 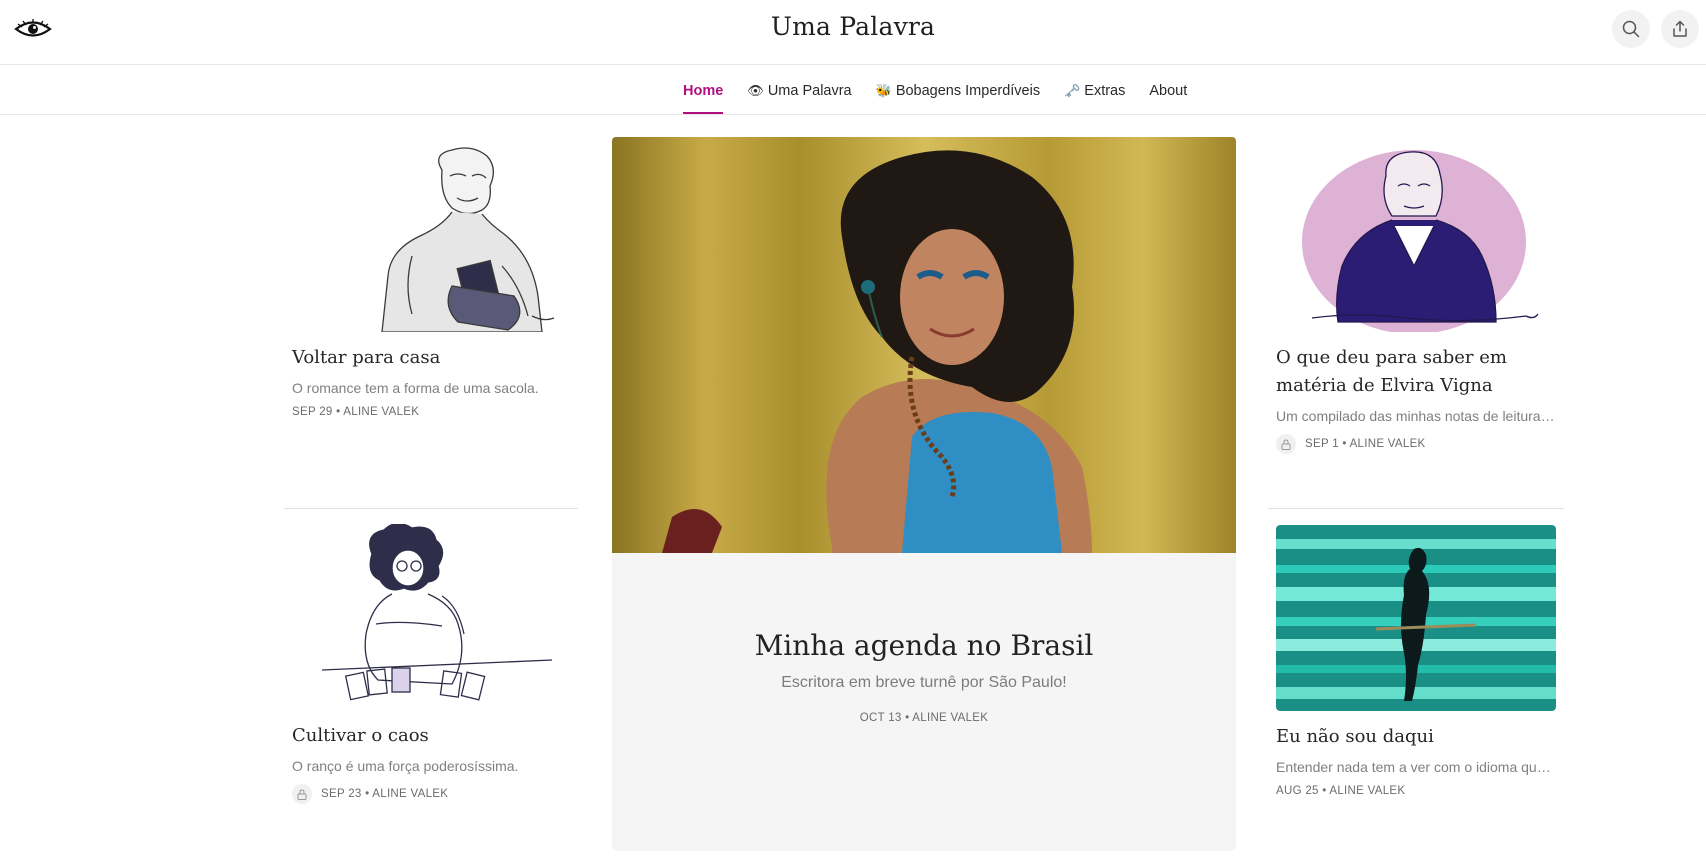 I want to click on post-illustration-woman-watercolor, so click(x=1420, y=241).